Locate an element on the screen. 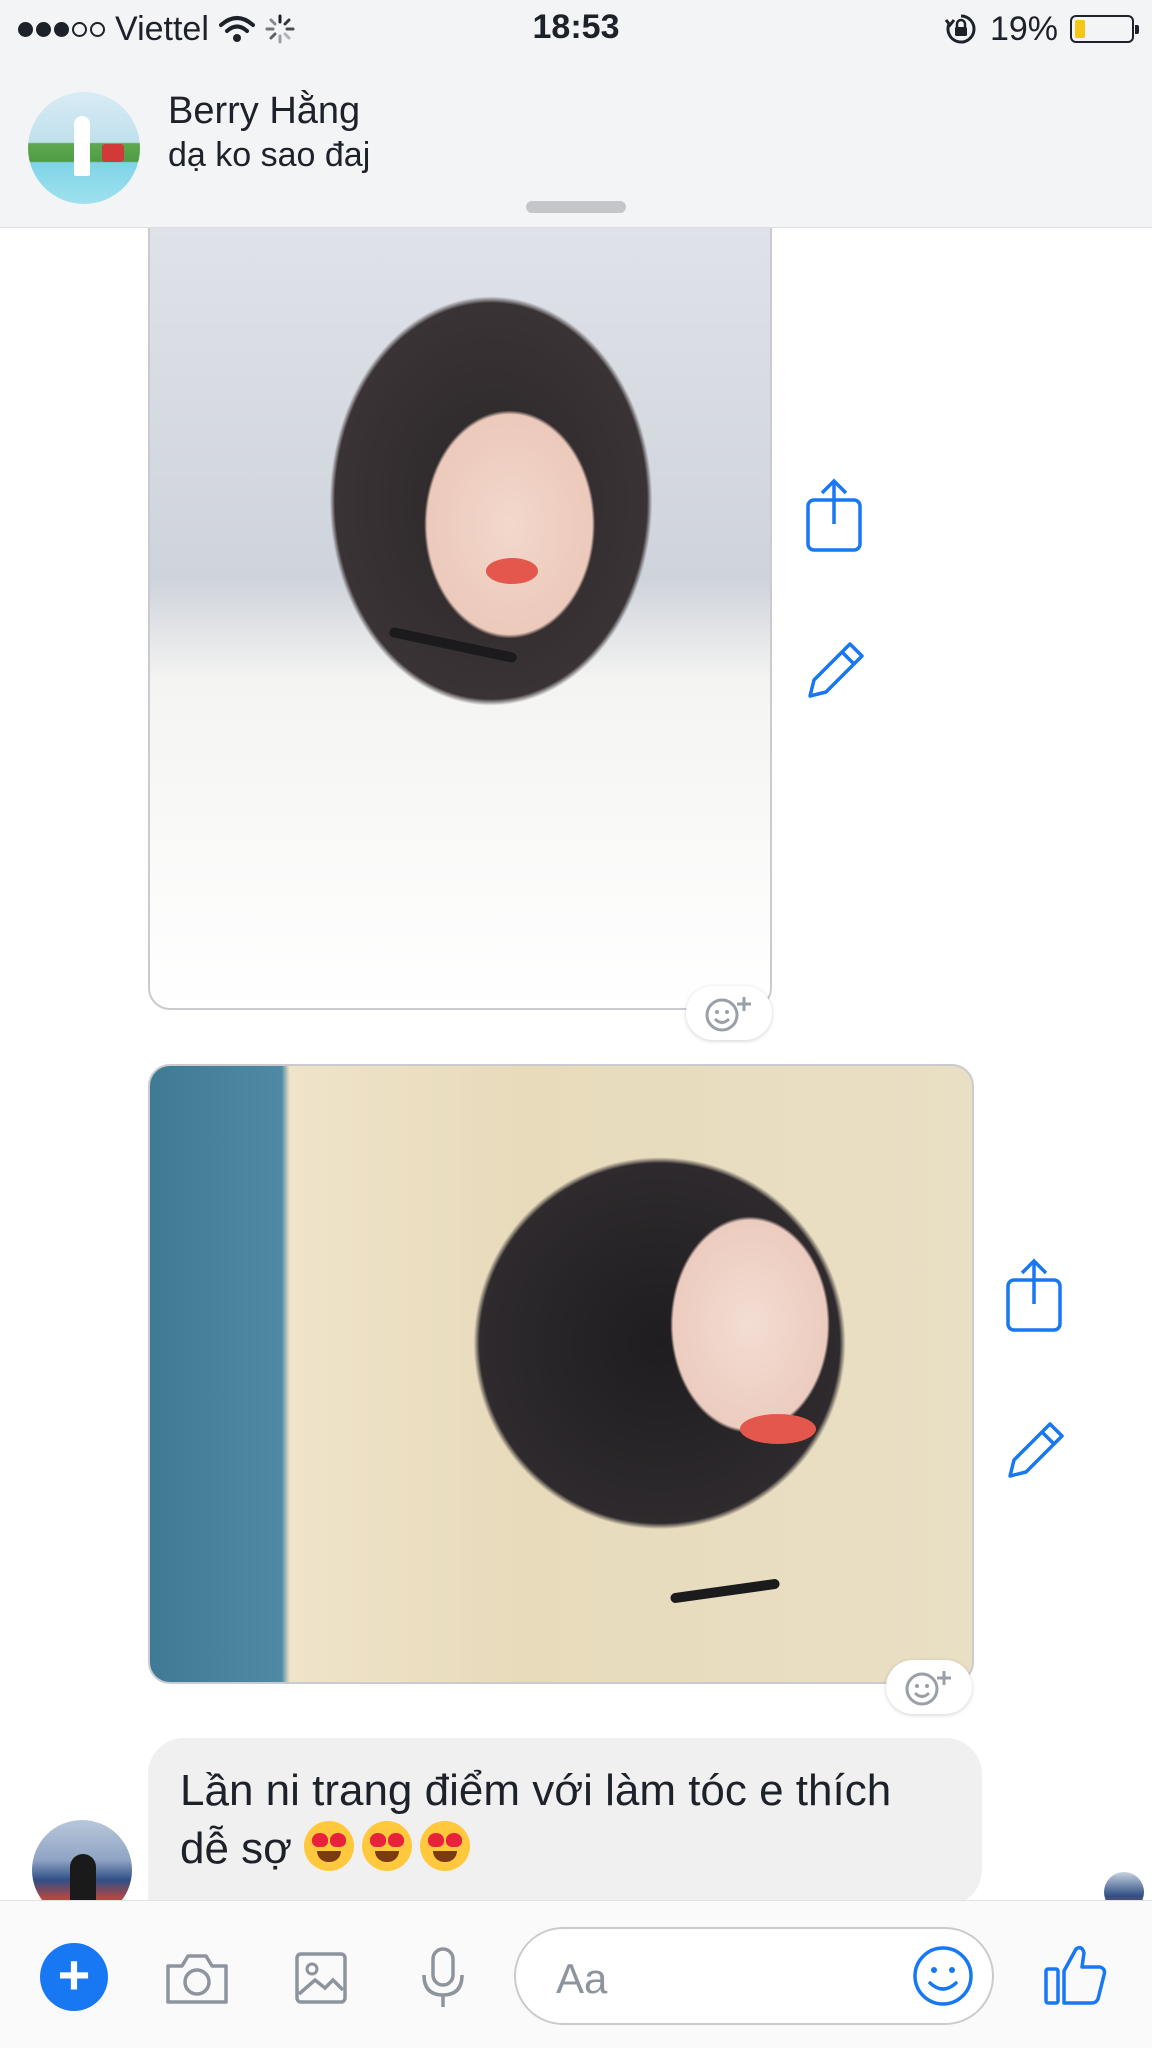  camera-icon is located at coordinates (197, 1979).